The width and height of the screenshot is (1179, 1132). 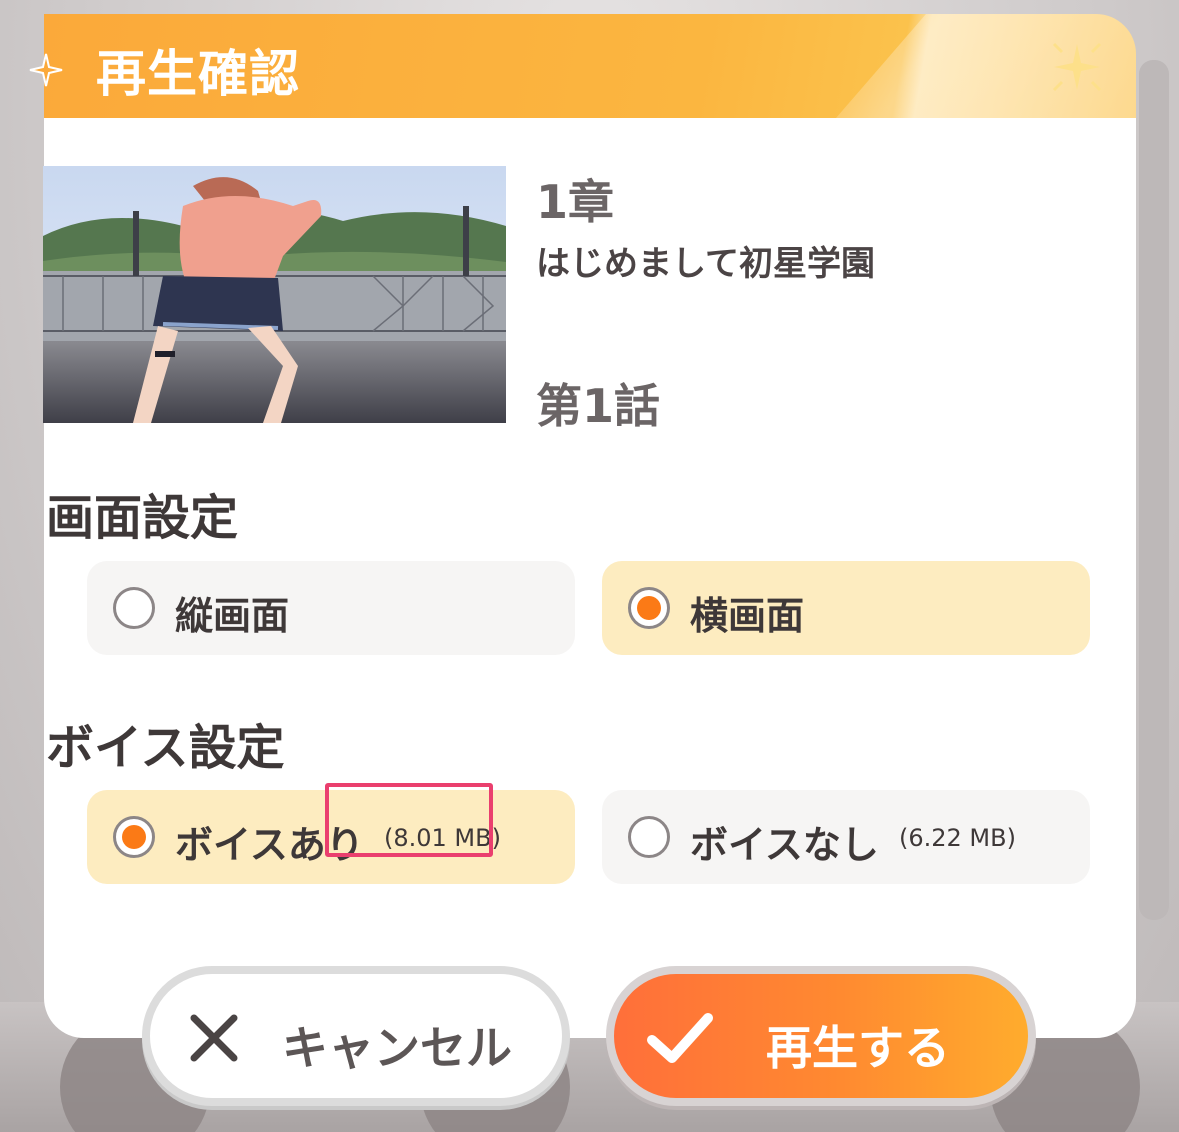 I want to click on dialog-title: 再生確認, so click(x=198, y=74).